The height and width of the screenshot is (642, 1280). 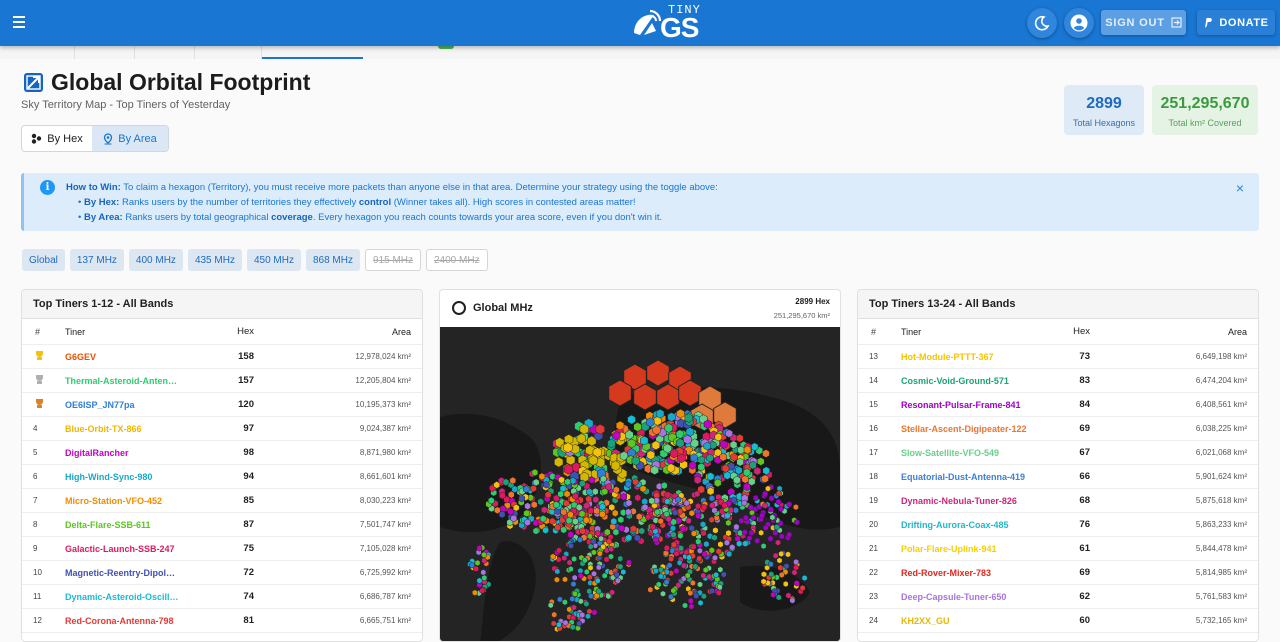 What do you see at coordinates (1221, 500) in the screenshot?
I see `row-area: 5,875,618 km²` at bounding box center [1221, 500].